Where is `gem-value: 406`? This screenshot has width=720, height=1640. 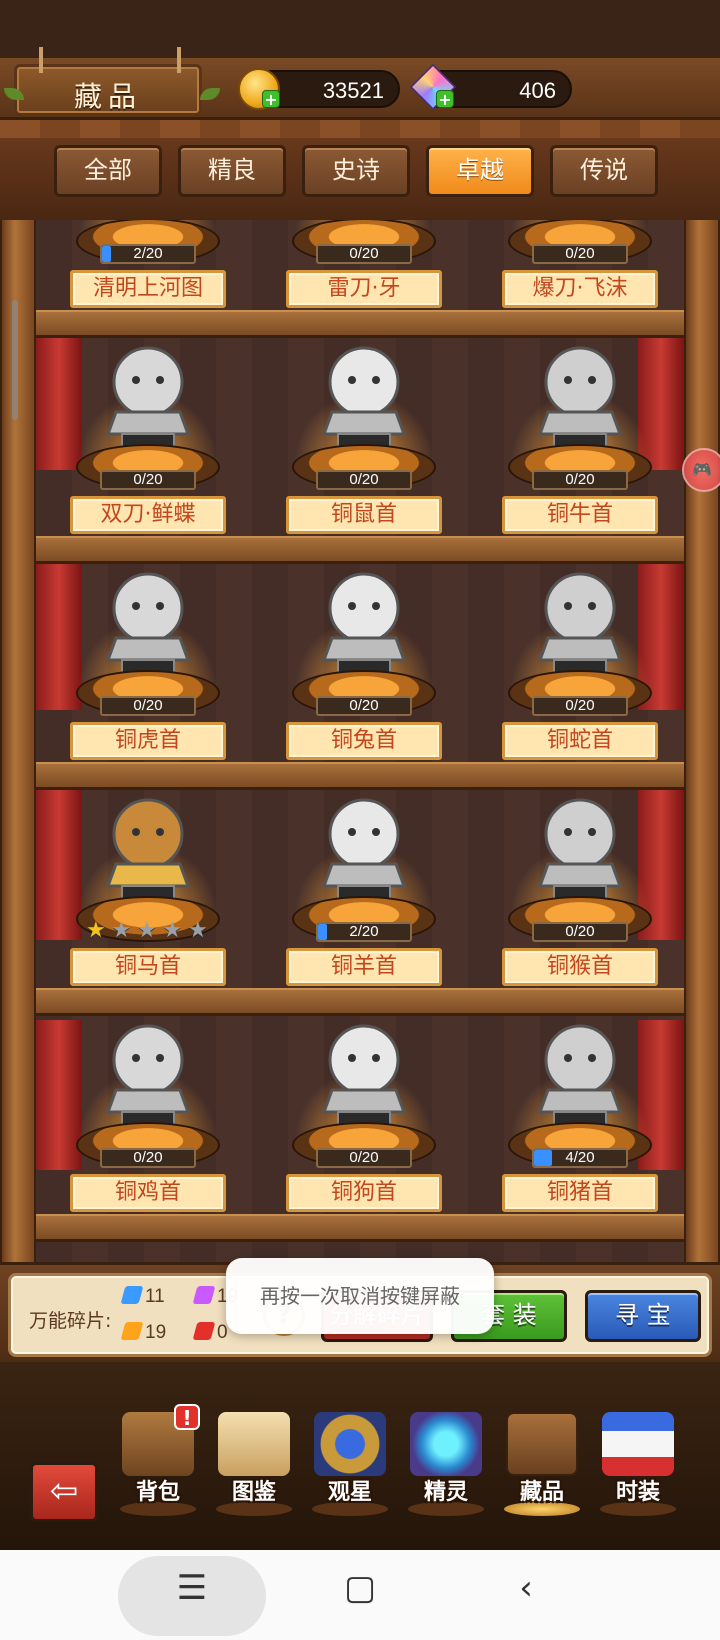 gem-value: 406 is located at coordinates (537, 90).